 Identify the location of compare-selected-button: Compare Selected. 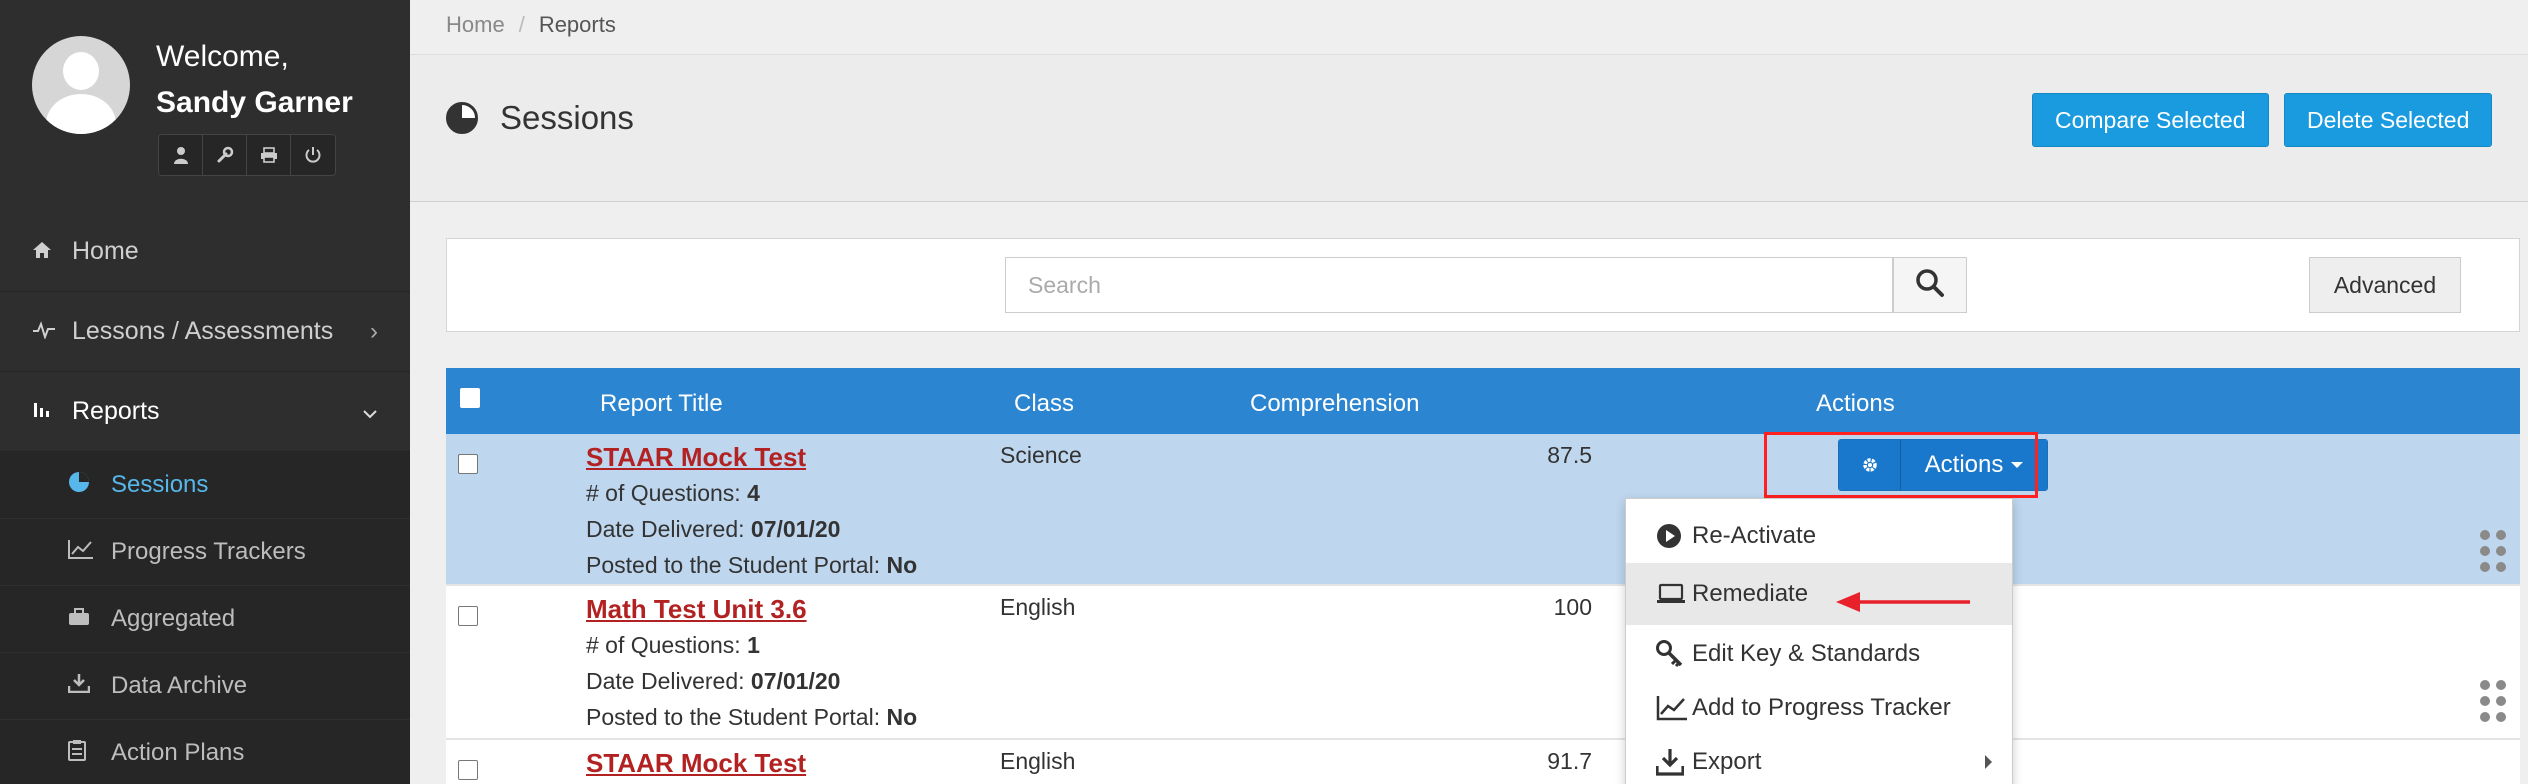
(2150, 120).